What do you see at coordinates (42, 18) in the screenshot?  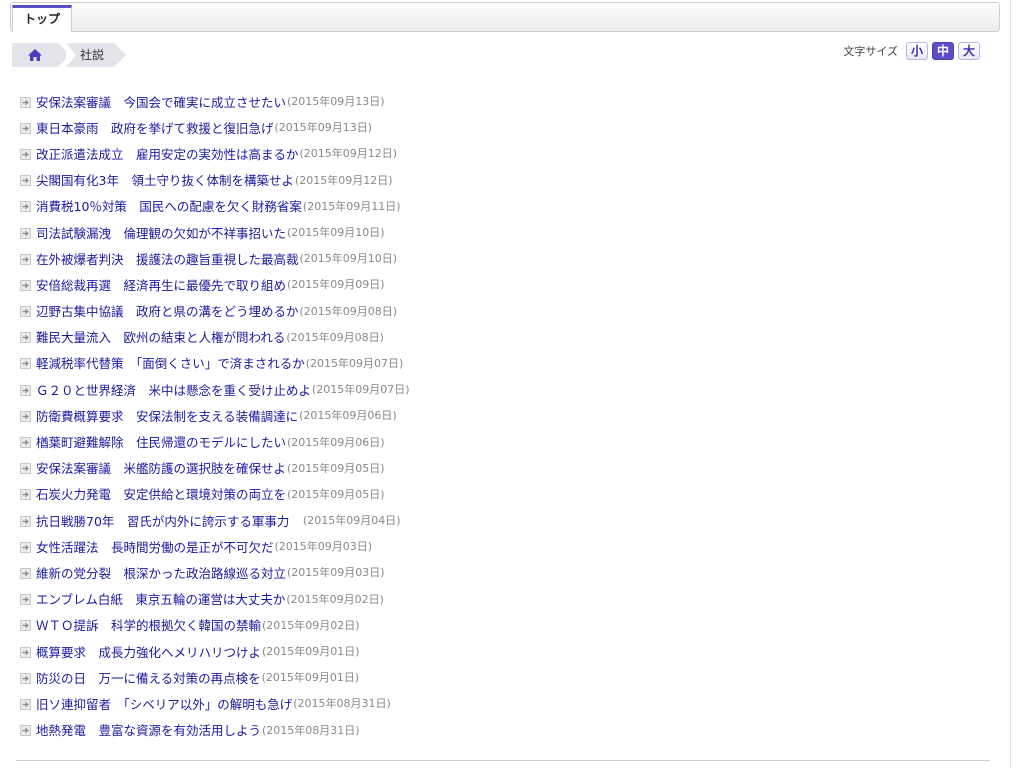 I see `tab-top: トップ` at bounding box center [42, 18].